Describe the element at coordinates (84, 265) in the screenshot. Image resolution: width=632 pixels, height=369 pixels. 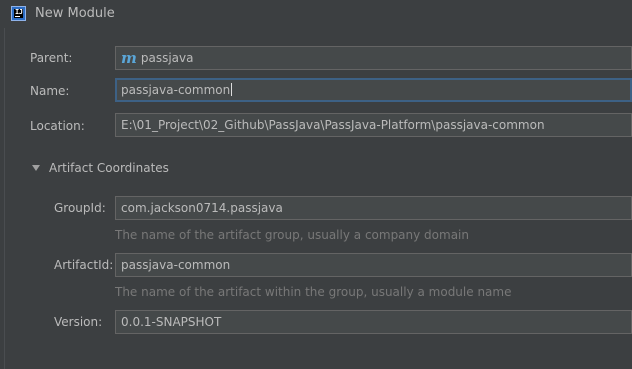
I see `artifactid-label: ArtifactId:` at that location.